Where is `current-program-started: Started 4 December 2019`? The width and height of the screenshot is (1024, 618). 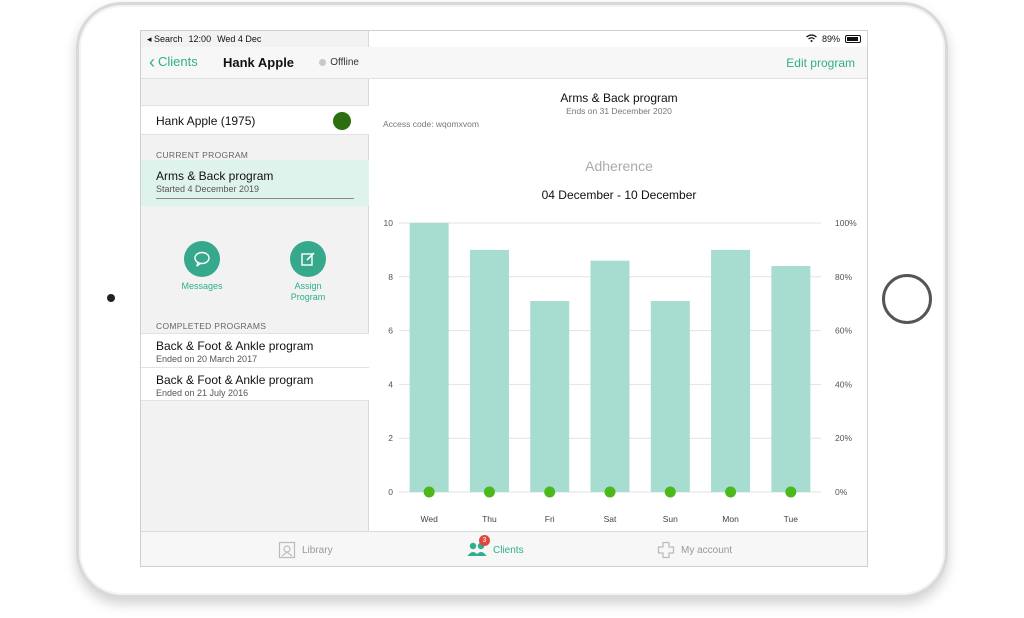
current-program-started: Started 4 December 2019 is located at coordinates (208, 189).